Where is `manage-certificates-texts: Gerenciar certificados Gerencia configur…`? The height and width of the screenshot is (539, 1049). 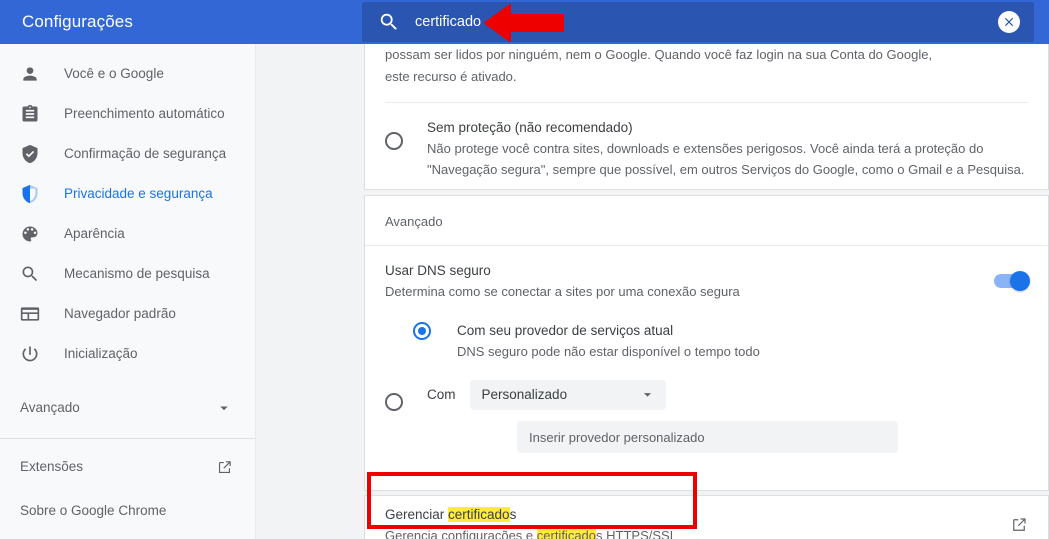 manage-certificates-texts: Gerenciar certificados Gerencia configur… is located at coordinates (697, 521).